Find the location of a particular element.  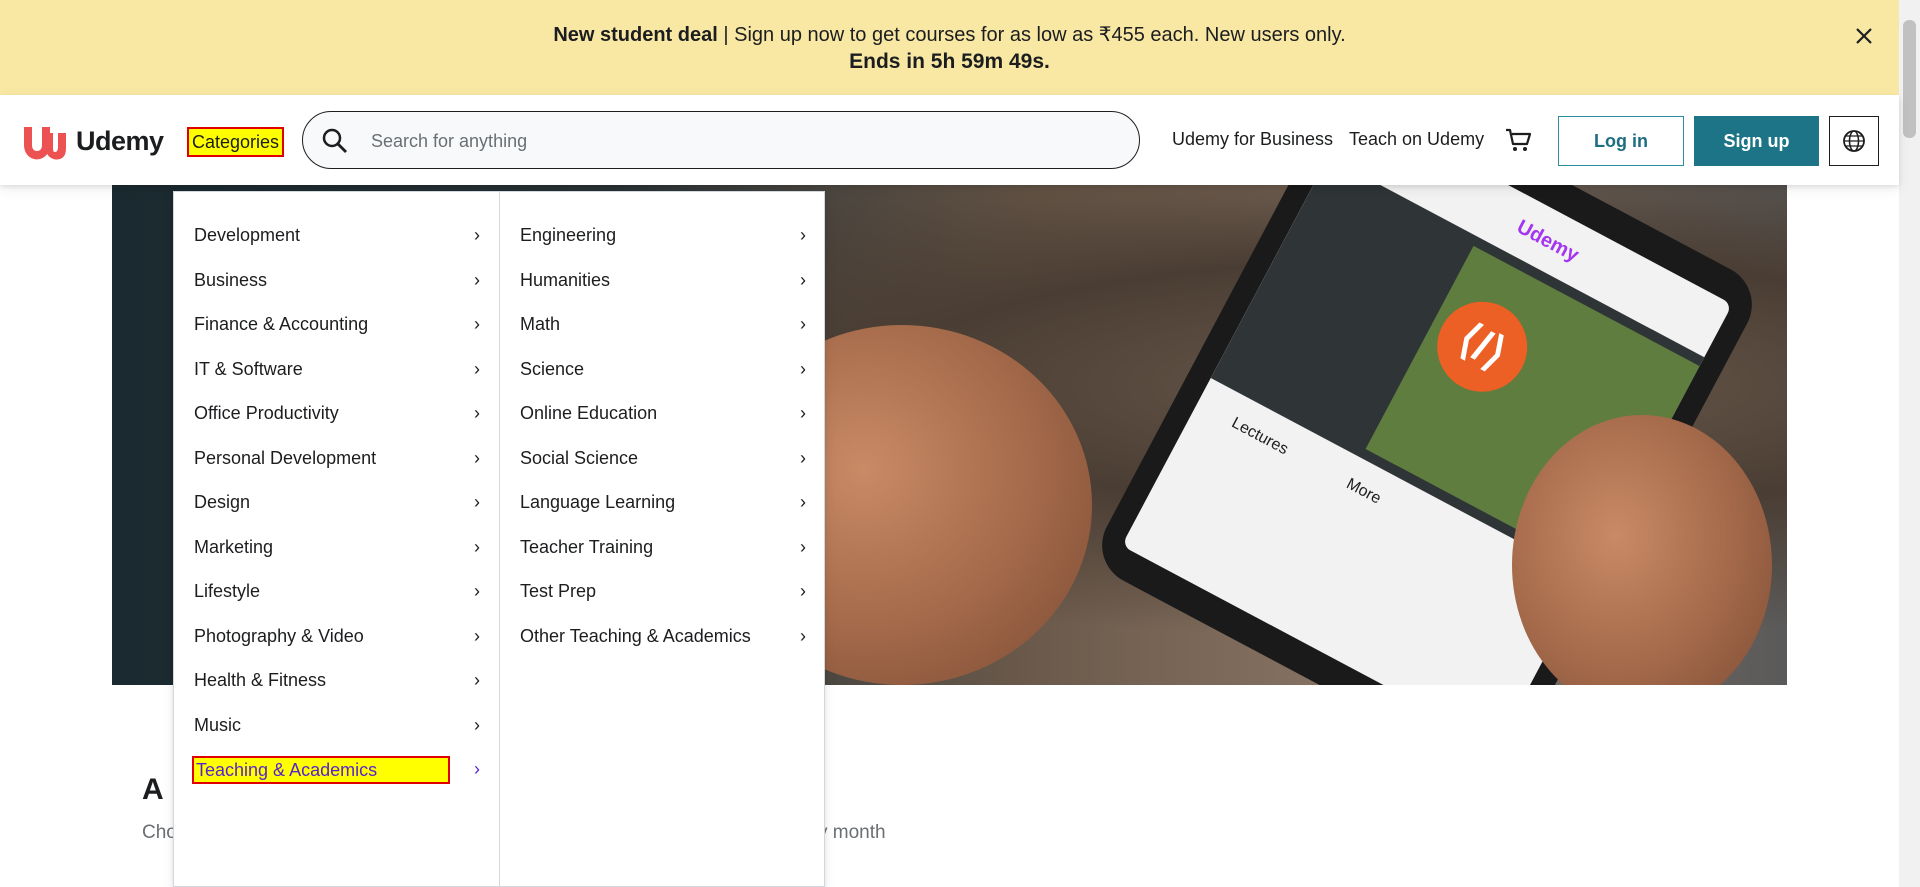

page-scrollbar is located at coordinates (1909, 443).